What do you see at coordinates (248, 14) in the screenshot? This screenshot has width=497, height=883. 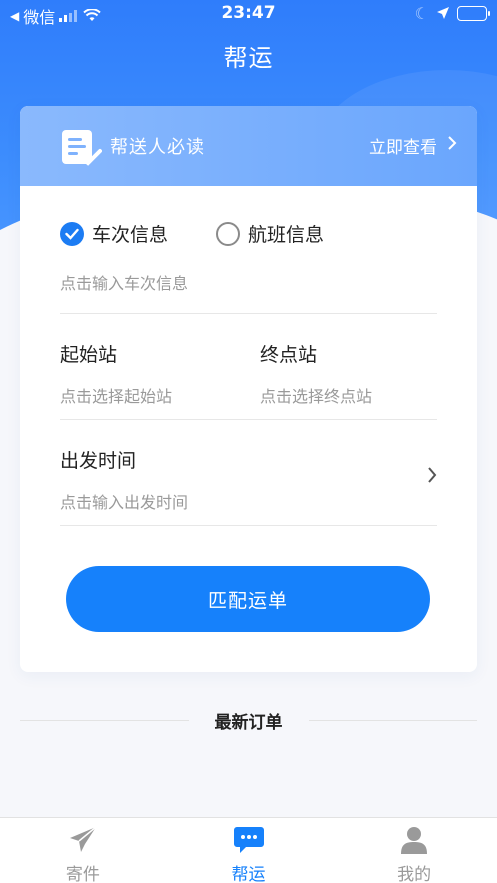 I see `status-bar: ◀ 微信 23:47 ☾` at bounding box center [248, 14].